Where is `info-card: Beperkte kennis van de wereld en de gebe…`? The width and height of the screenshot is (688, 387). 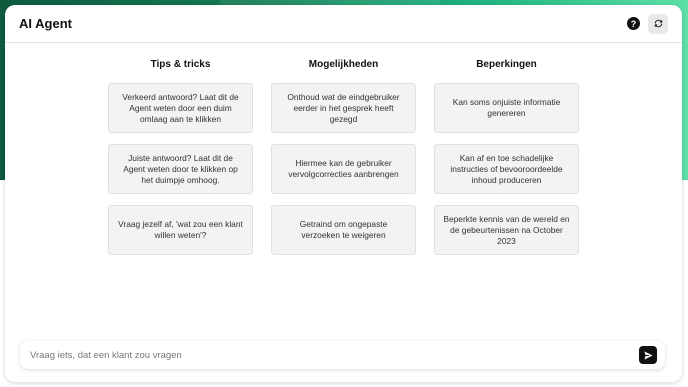
info-card: Beperkte kennis van de wereld en de gebe… is located at coordinates (506, 230).